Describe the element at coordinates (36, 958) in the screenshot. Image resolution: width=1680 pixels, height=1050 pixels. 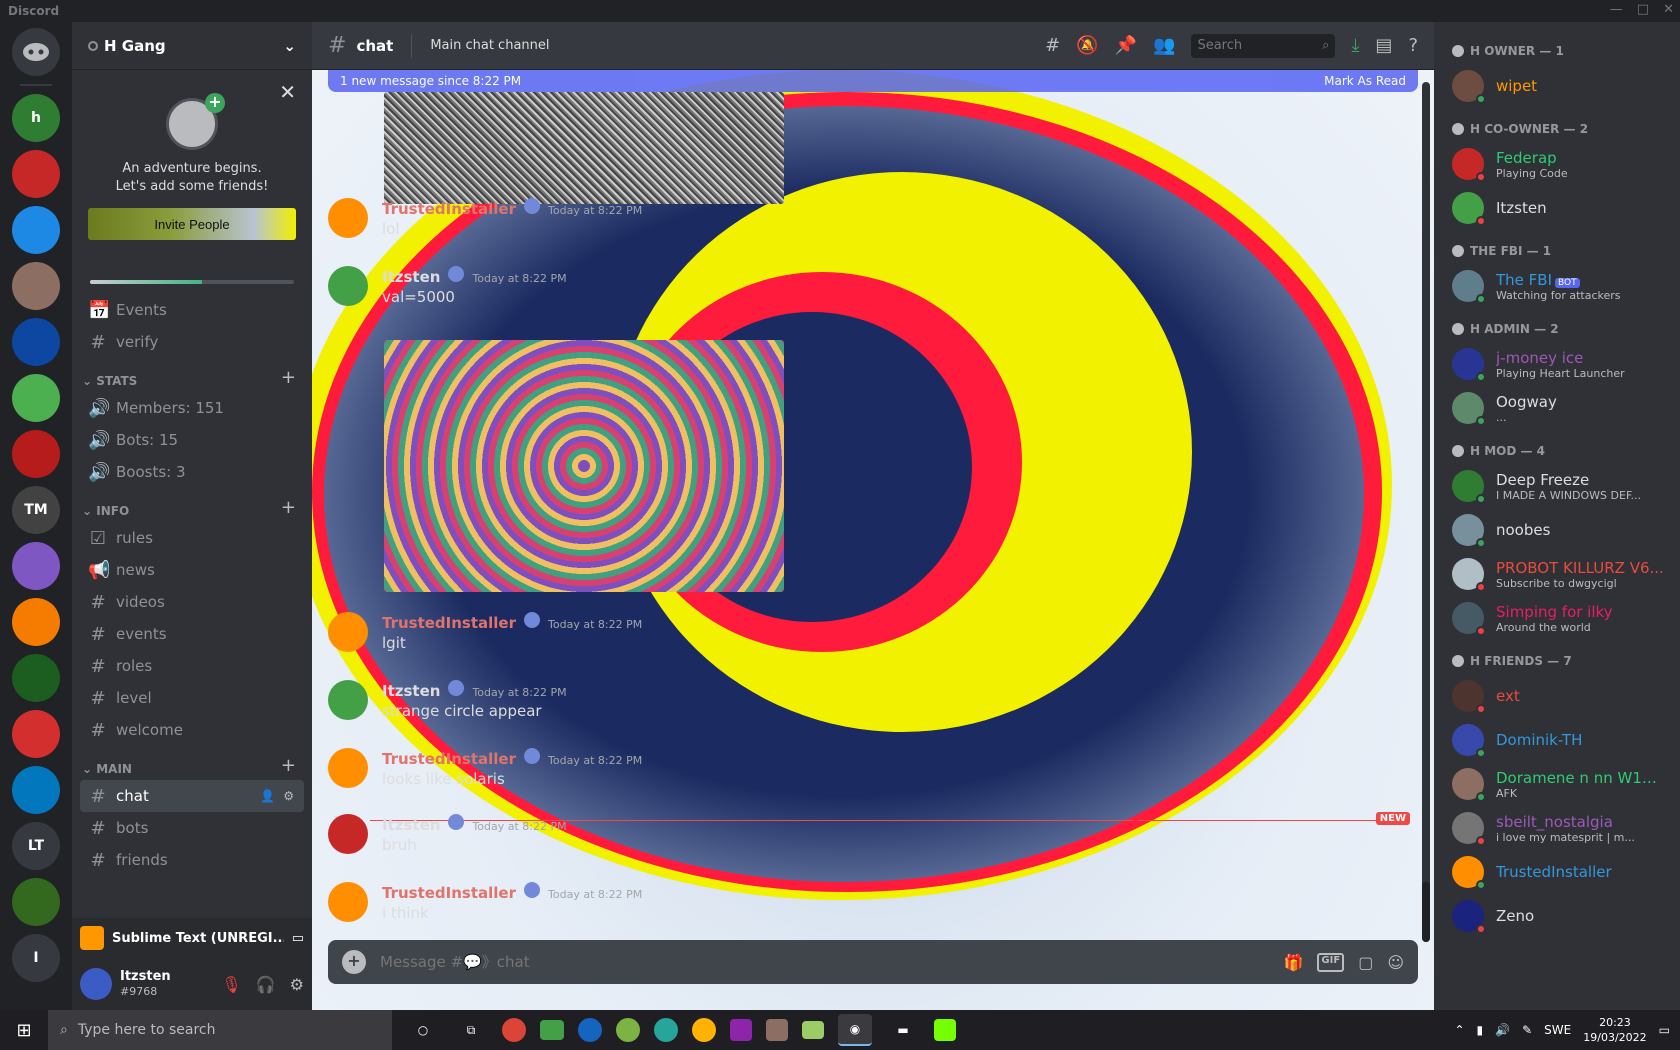
I see `server-icon: I` at that location.